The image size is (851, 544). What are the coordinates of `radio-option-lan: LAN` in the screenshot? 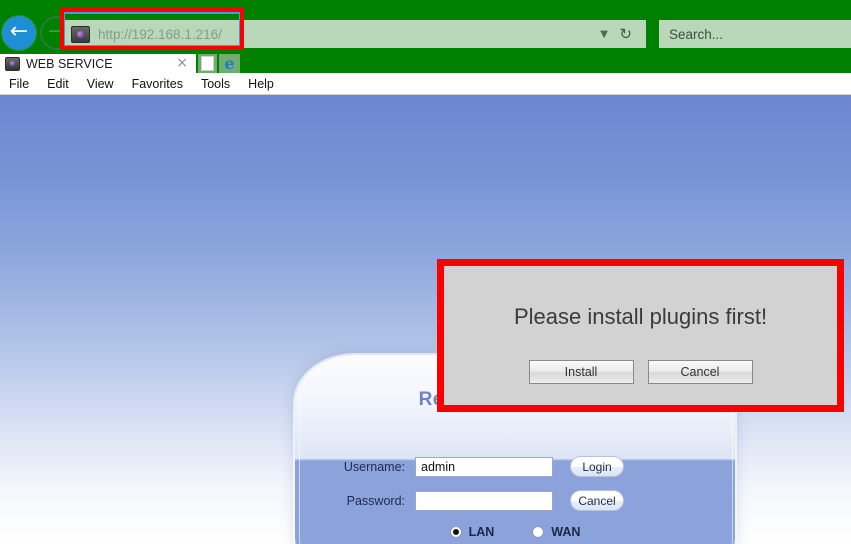 It's located at (472, 532).